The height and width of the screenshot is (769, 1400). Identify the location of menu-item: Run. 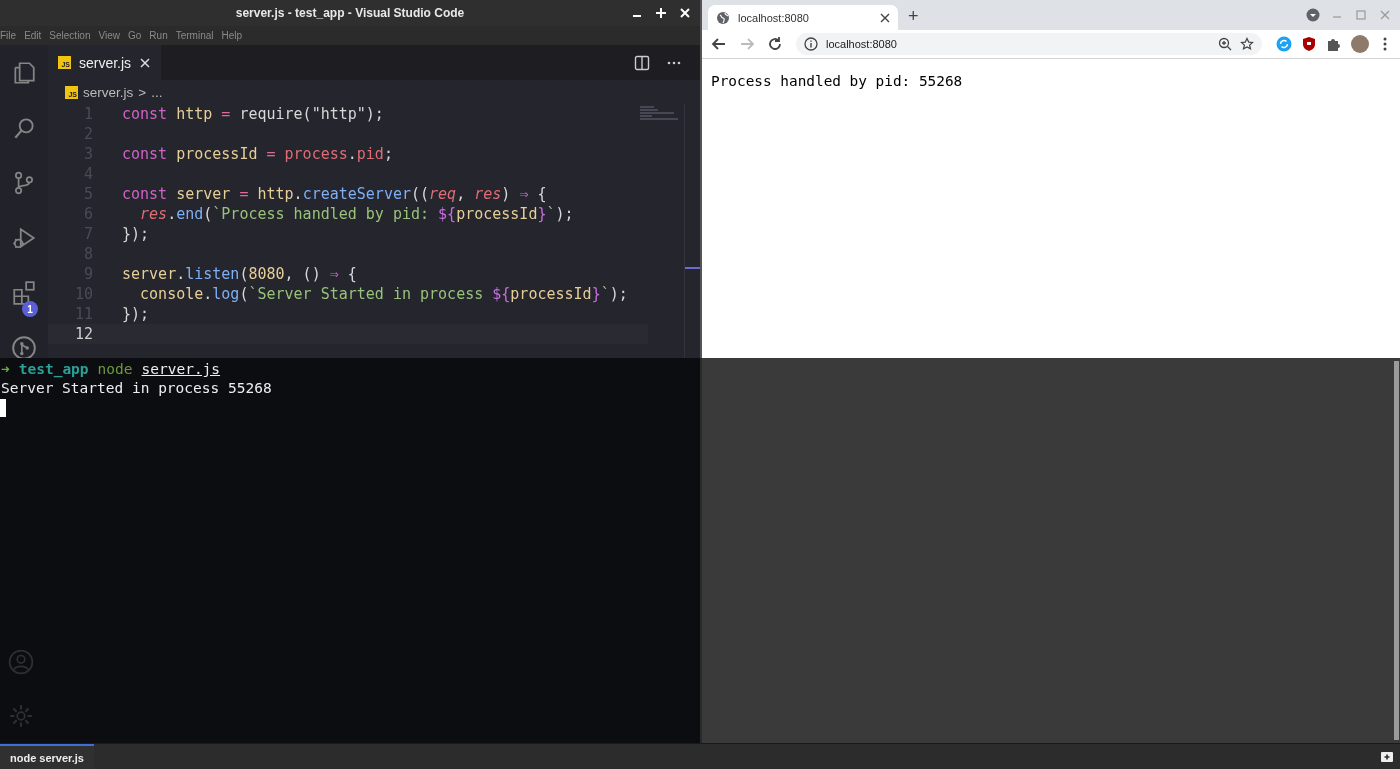
(158, 35).